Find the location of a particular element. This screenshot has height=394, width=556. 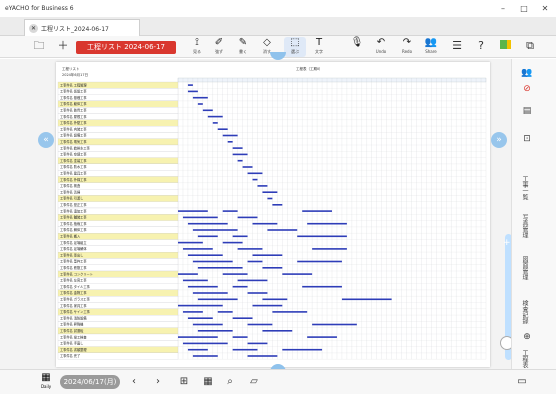

row-label: 工事件名 消防設備 is located at coordinates (73, 317).